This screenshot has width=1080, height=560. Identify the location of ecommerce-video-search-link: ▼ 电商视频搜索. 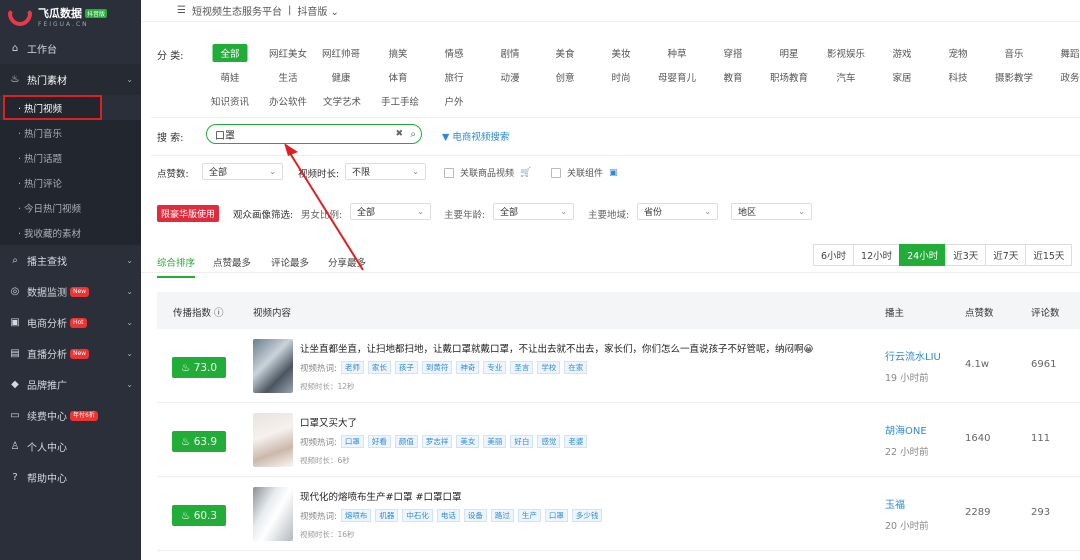
(475, 136).